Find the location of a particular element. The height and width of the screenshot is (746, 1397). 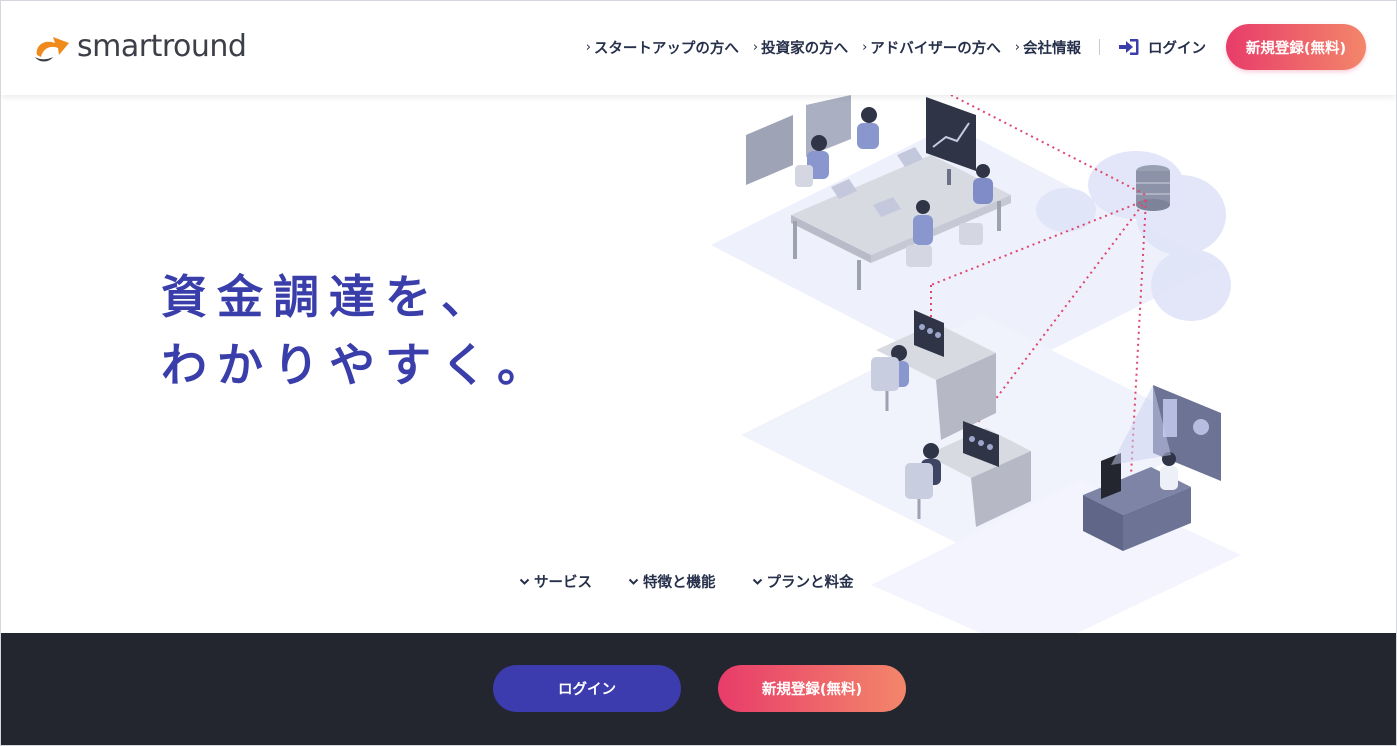

bottom-login-button: ログイン is located at coordinates (587, 688).